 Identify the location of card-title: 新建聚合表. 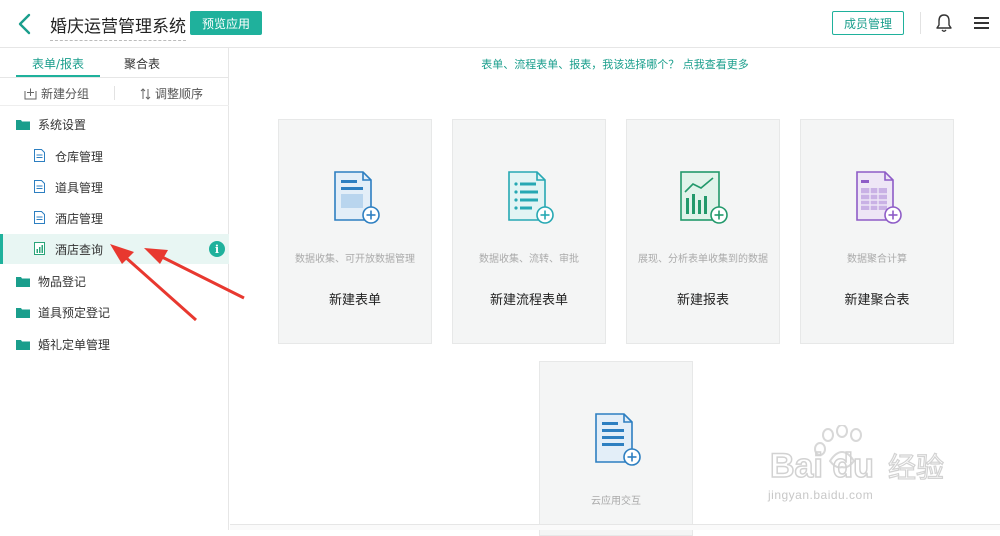
(877, 300).